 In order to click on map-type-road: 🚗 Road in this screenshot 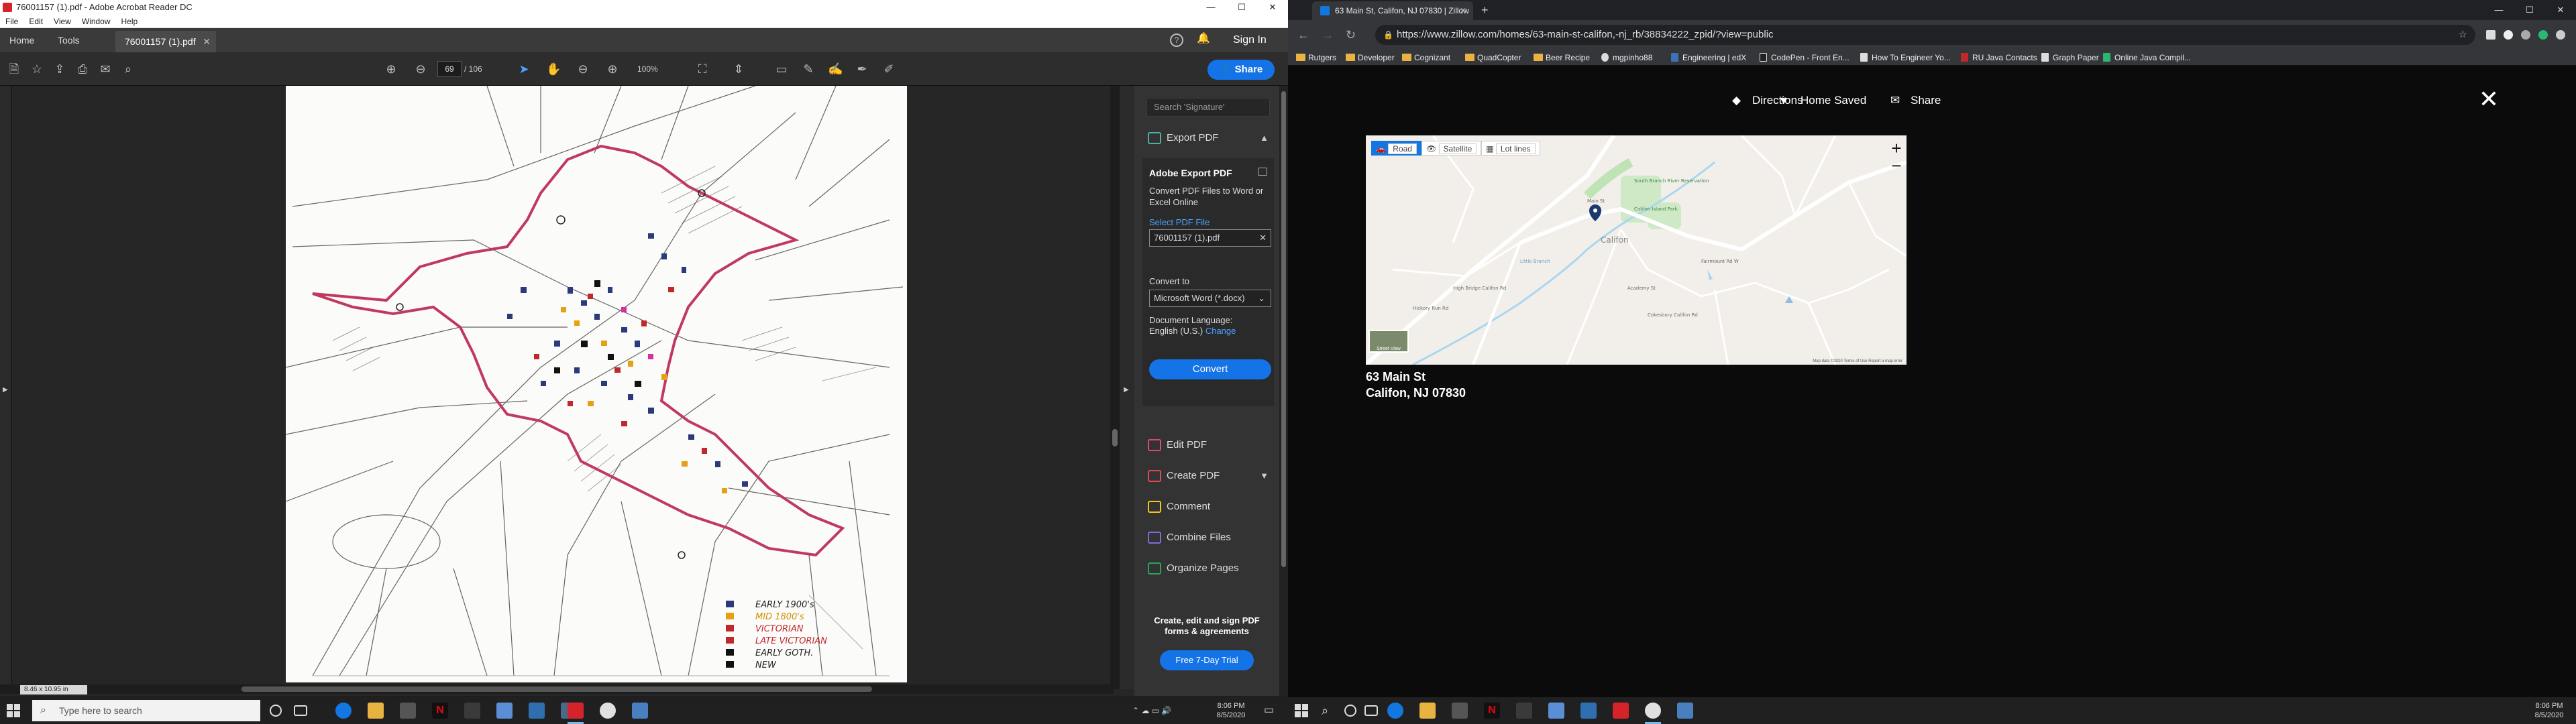, I will do `click(1396, 148)`.